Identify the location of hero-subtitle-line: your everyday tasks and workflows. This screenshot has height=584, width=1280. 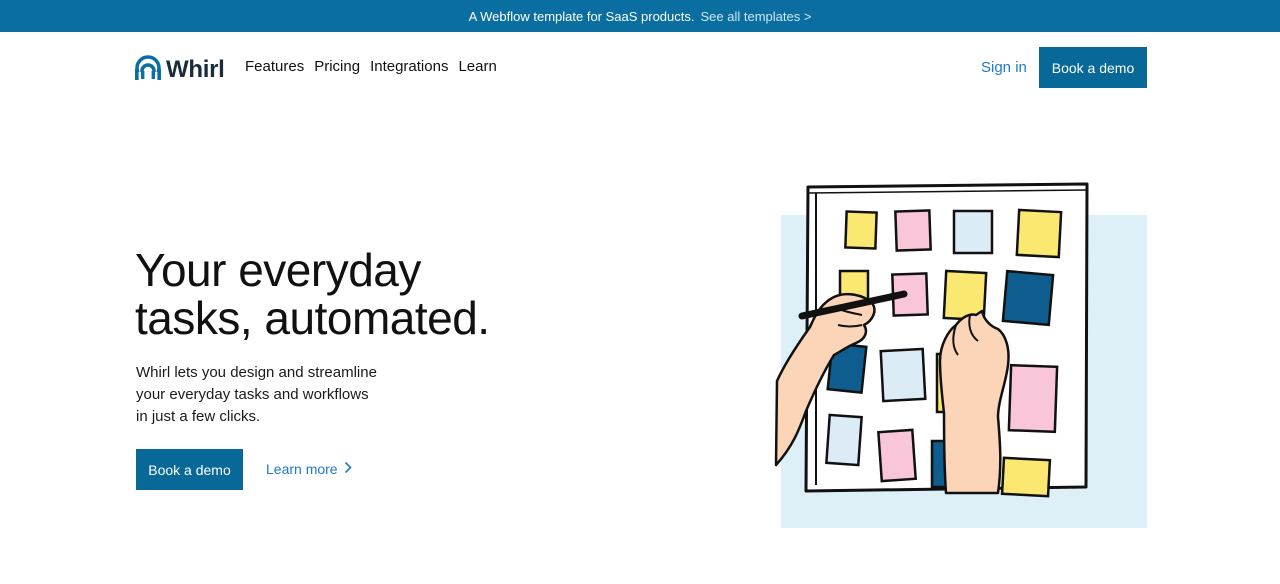
(252, 394).